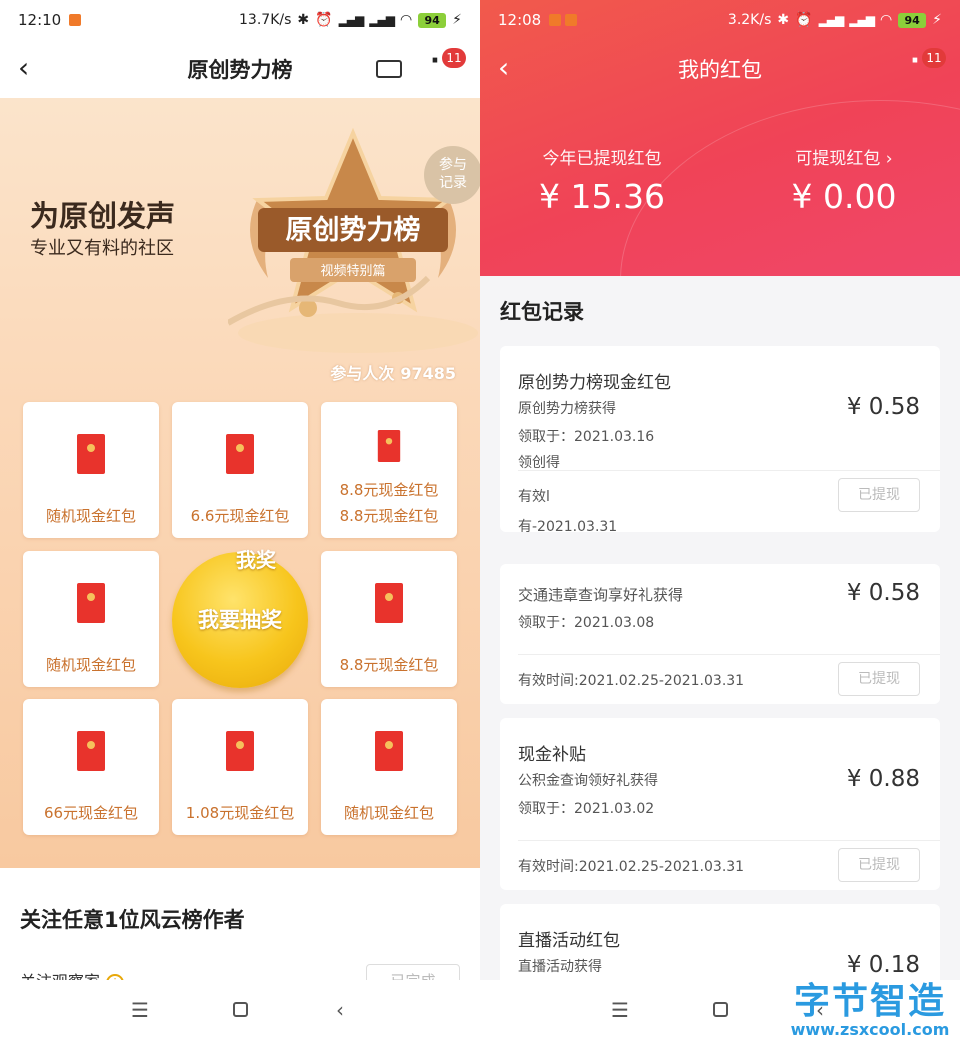 The width and height of the screenshot is (960, 1040). What do you see at coordinates (870, 1029) in the screenshot?
I see `watermark-url: www.zsxcool.com` at bounding box center [870, 1029].